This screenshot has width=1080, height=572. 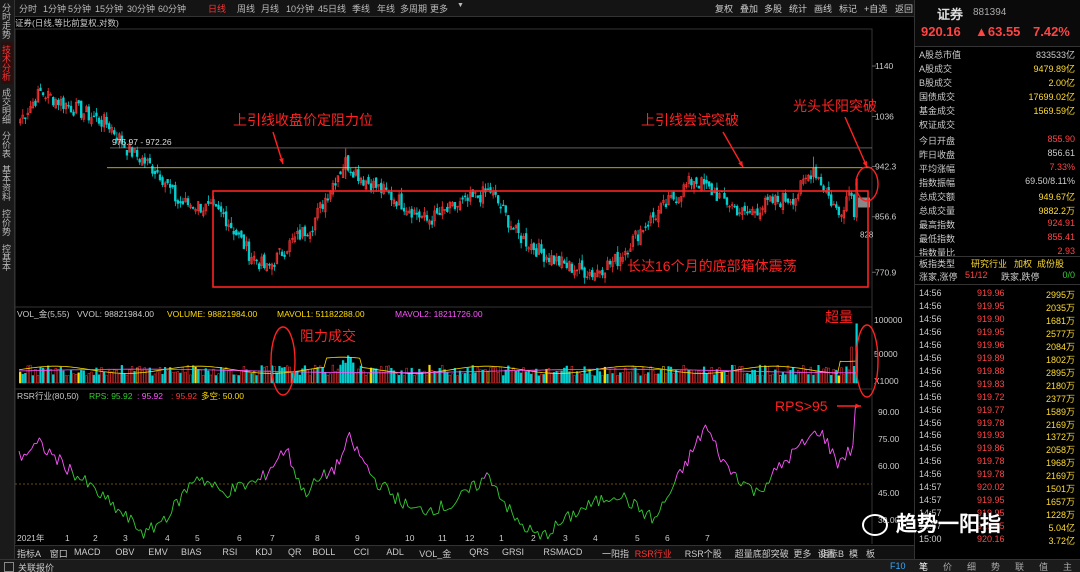 I want to click on tool-4: 画线, so click(x=823, y=8).